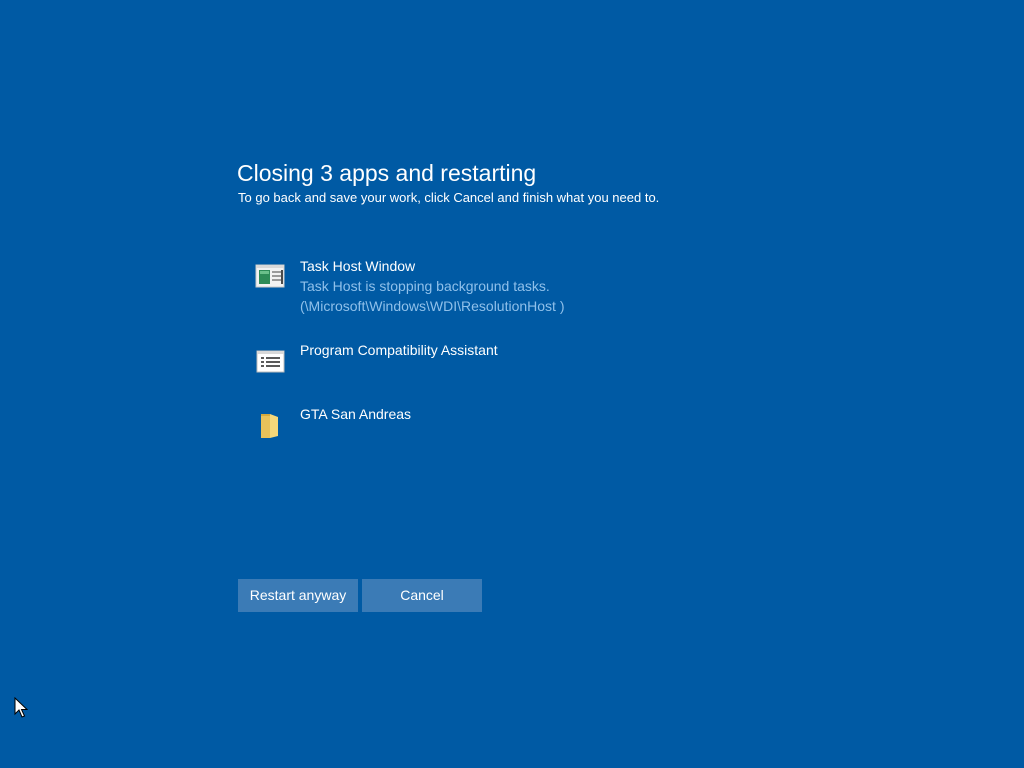 The width and height of the screenshot is (1024, 768). What do you see at coordinates (270, 276) in the screenshot?
I see `task-host-window-icon` at bounding box center [270, 276].